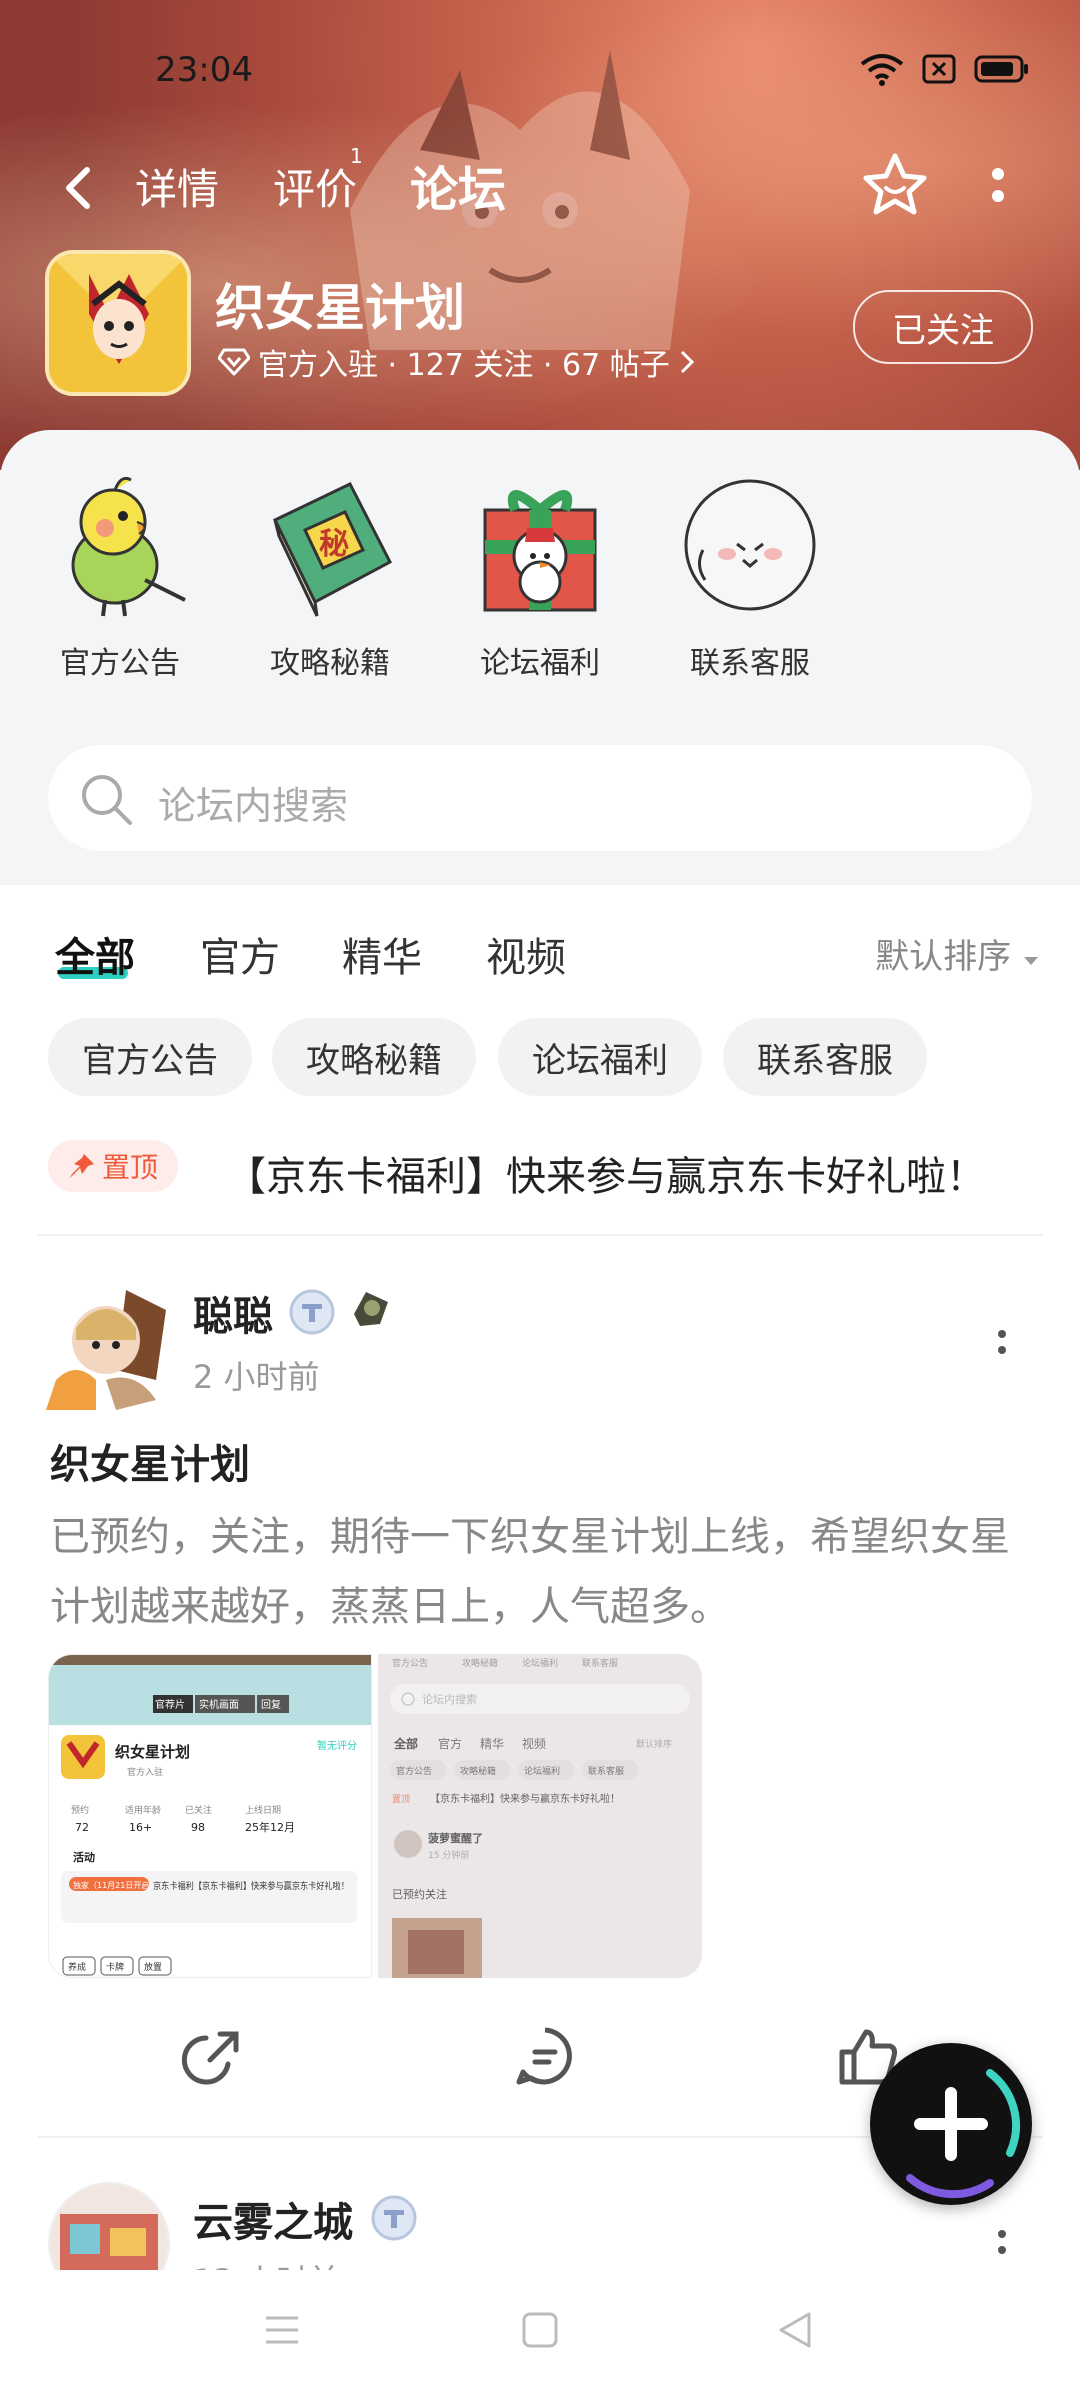 This screenshot has width=1080, height=2400. I want to click on thumb2-chip: 联系客服, so click(606, 1771).